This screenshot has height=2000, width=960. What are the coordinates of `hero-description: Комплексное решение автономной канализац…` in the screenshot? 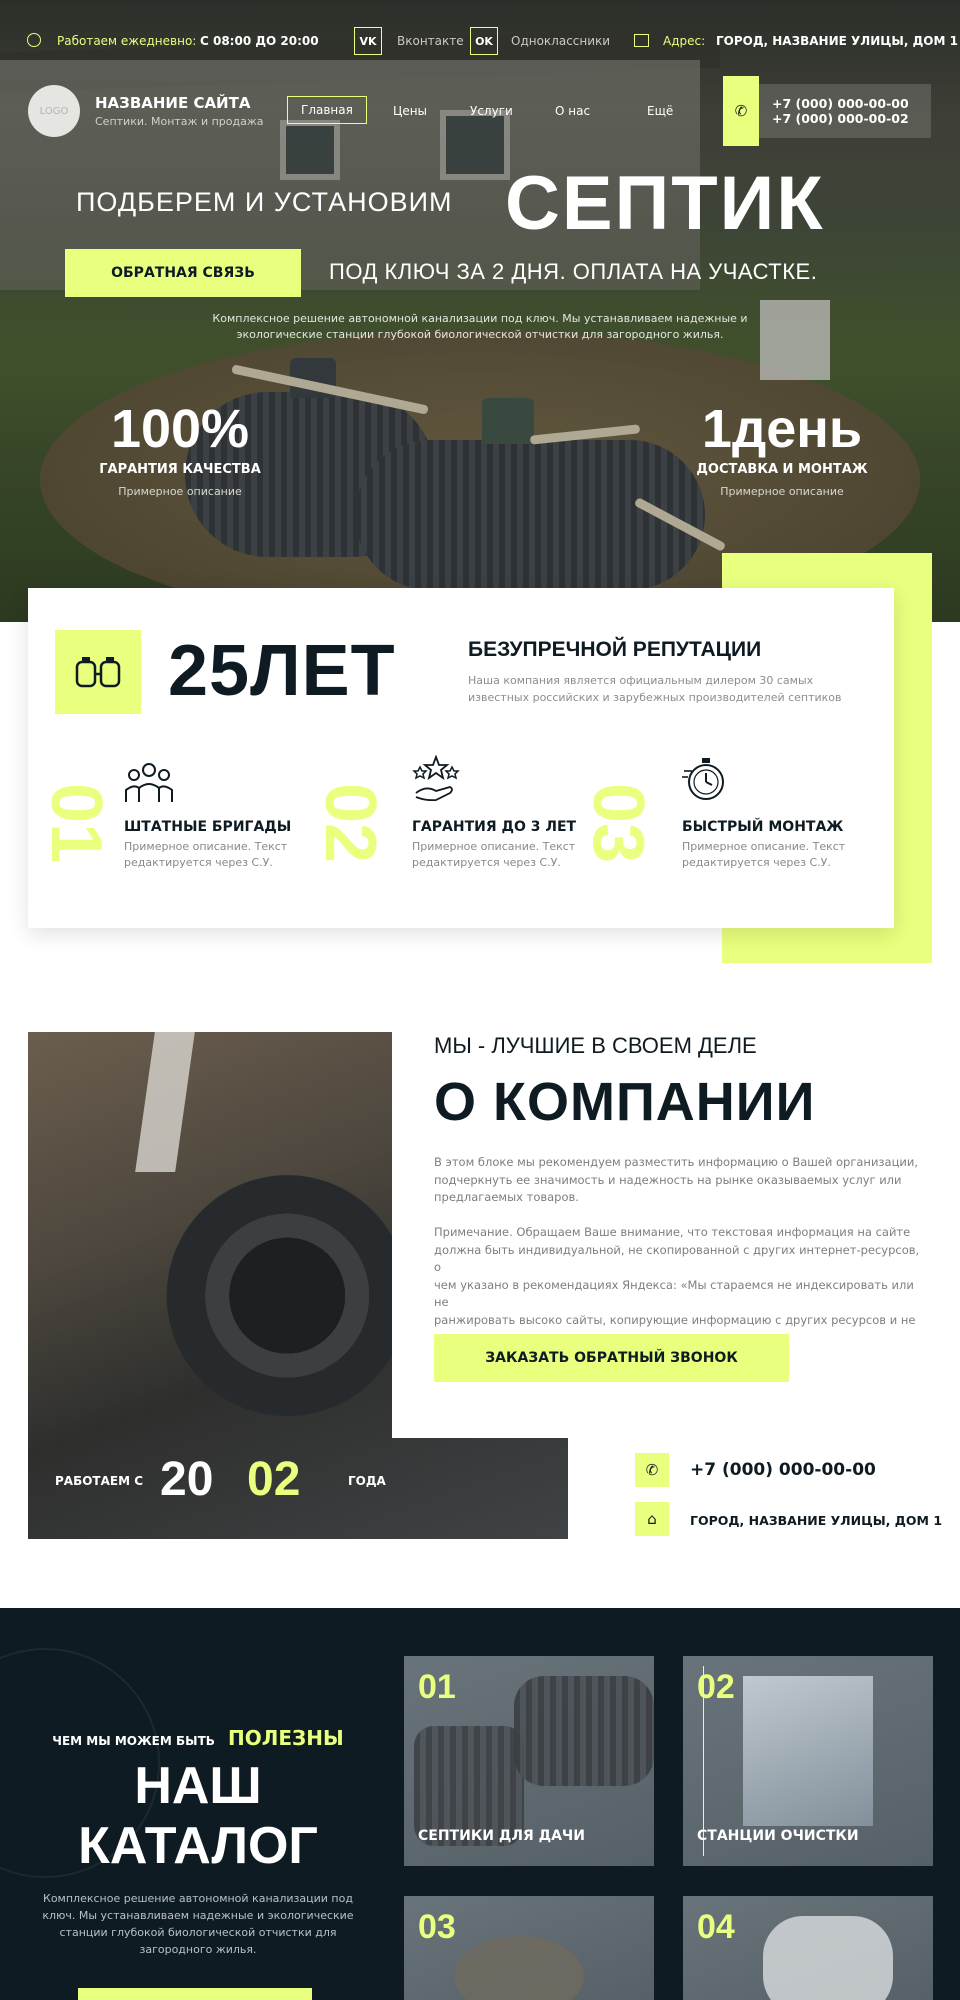 It's located at (480, 326).